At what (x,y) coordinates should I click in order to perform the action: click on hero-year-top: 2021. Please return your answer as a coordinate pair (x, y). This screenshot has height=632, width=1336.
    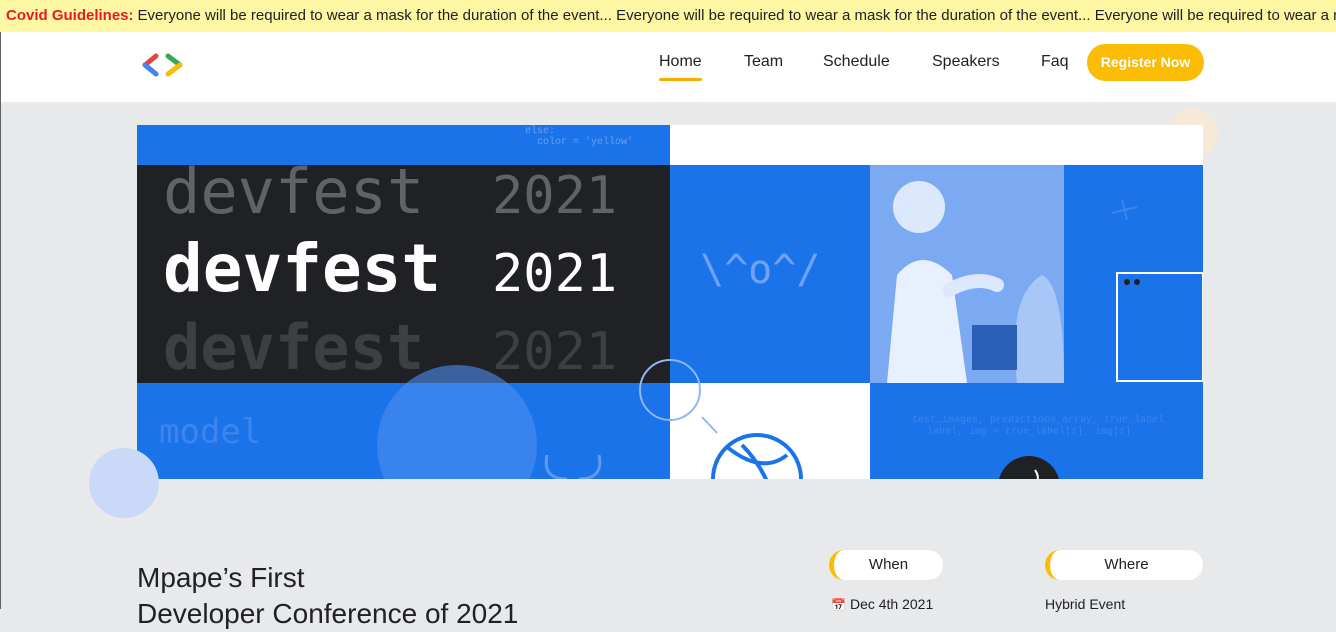
    Looking at the image, I should click on (554, 196).